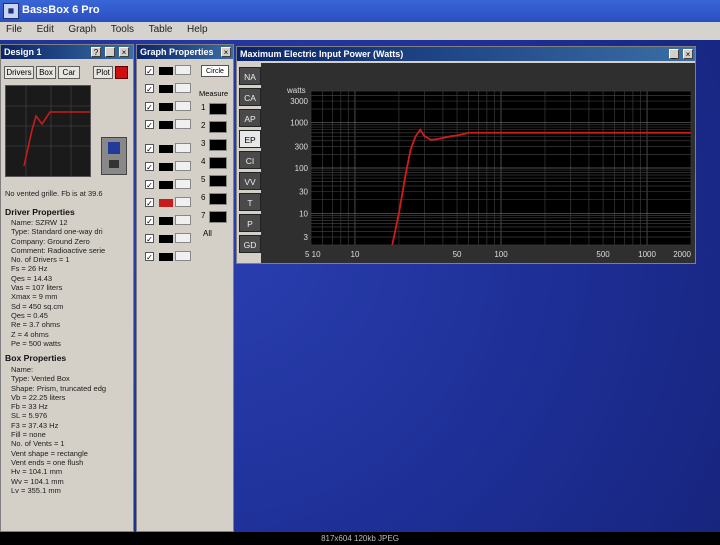 This screenshot has height=545, width=720. Describe the element at coordinates (40, 379) in the screenshot. I see `box-property-row: Type: Vented Box` at that location.